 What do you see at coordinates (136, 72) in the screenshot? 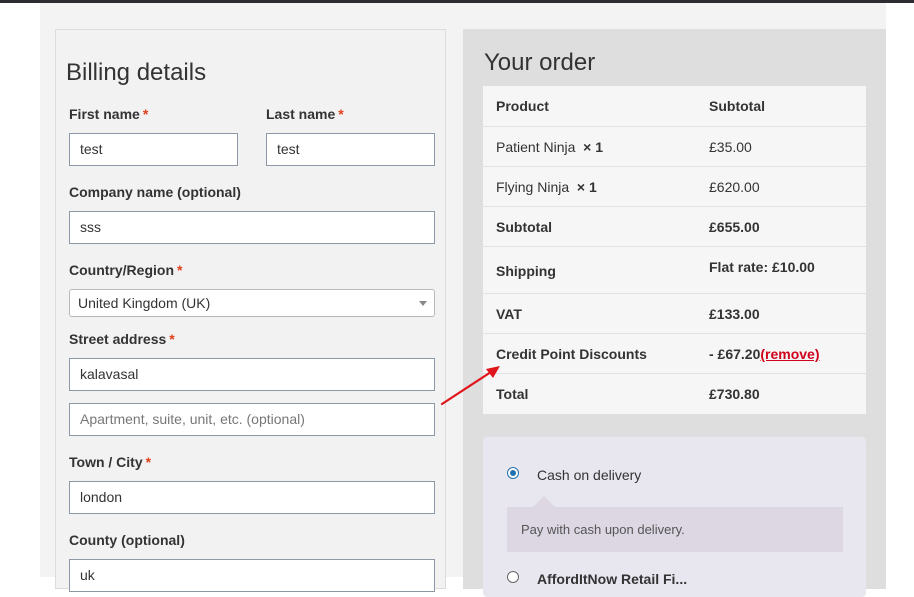
I see `billing-title: Billing details` at bounding box center [136, 72].